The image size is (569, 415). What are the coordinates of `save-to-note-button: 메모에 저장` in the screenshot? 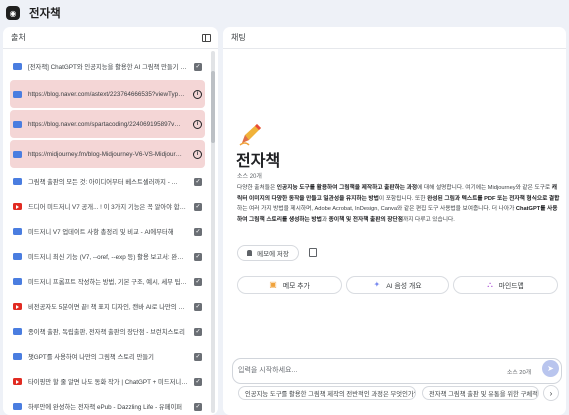 It's located at (268, 253).